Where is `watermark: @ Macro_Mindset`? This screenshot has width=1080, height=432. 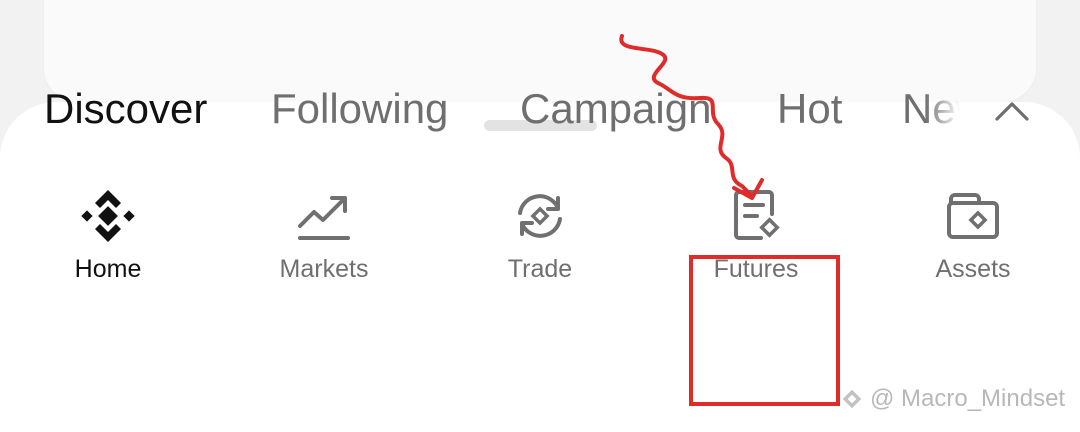 watermark: @ Macro_Mindset is located at coordinates (952, 399).